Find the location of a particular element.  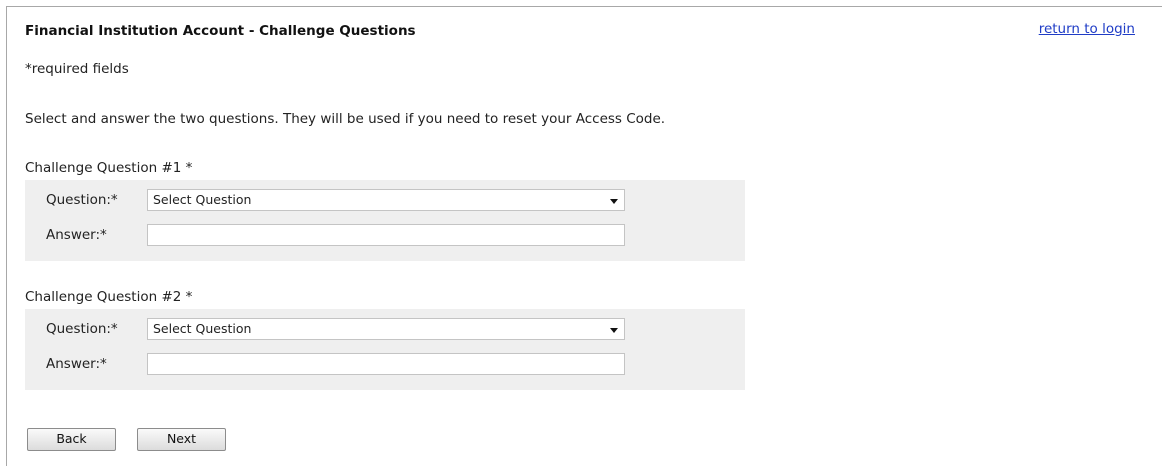

back-button: Back is located at coordinates (71, 439).